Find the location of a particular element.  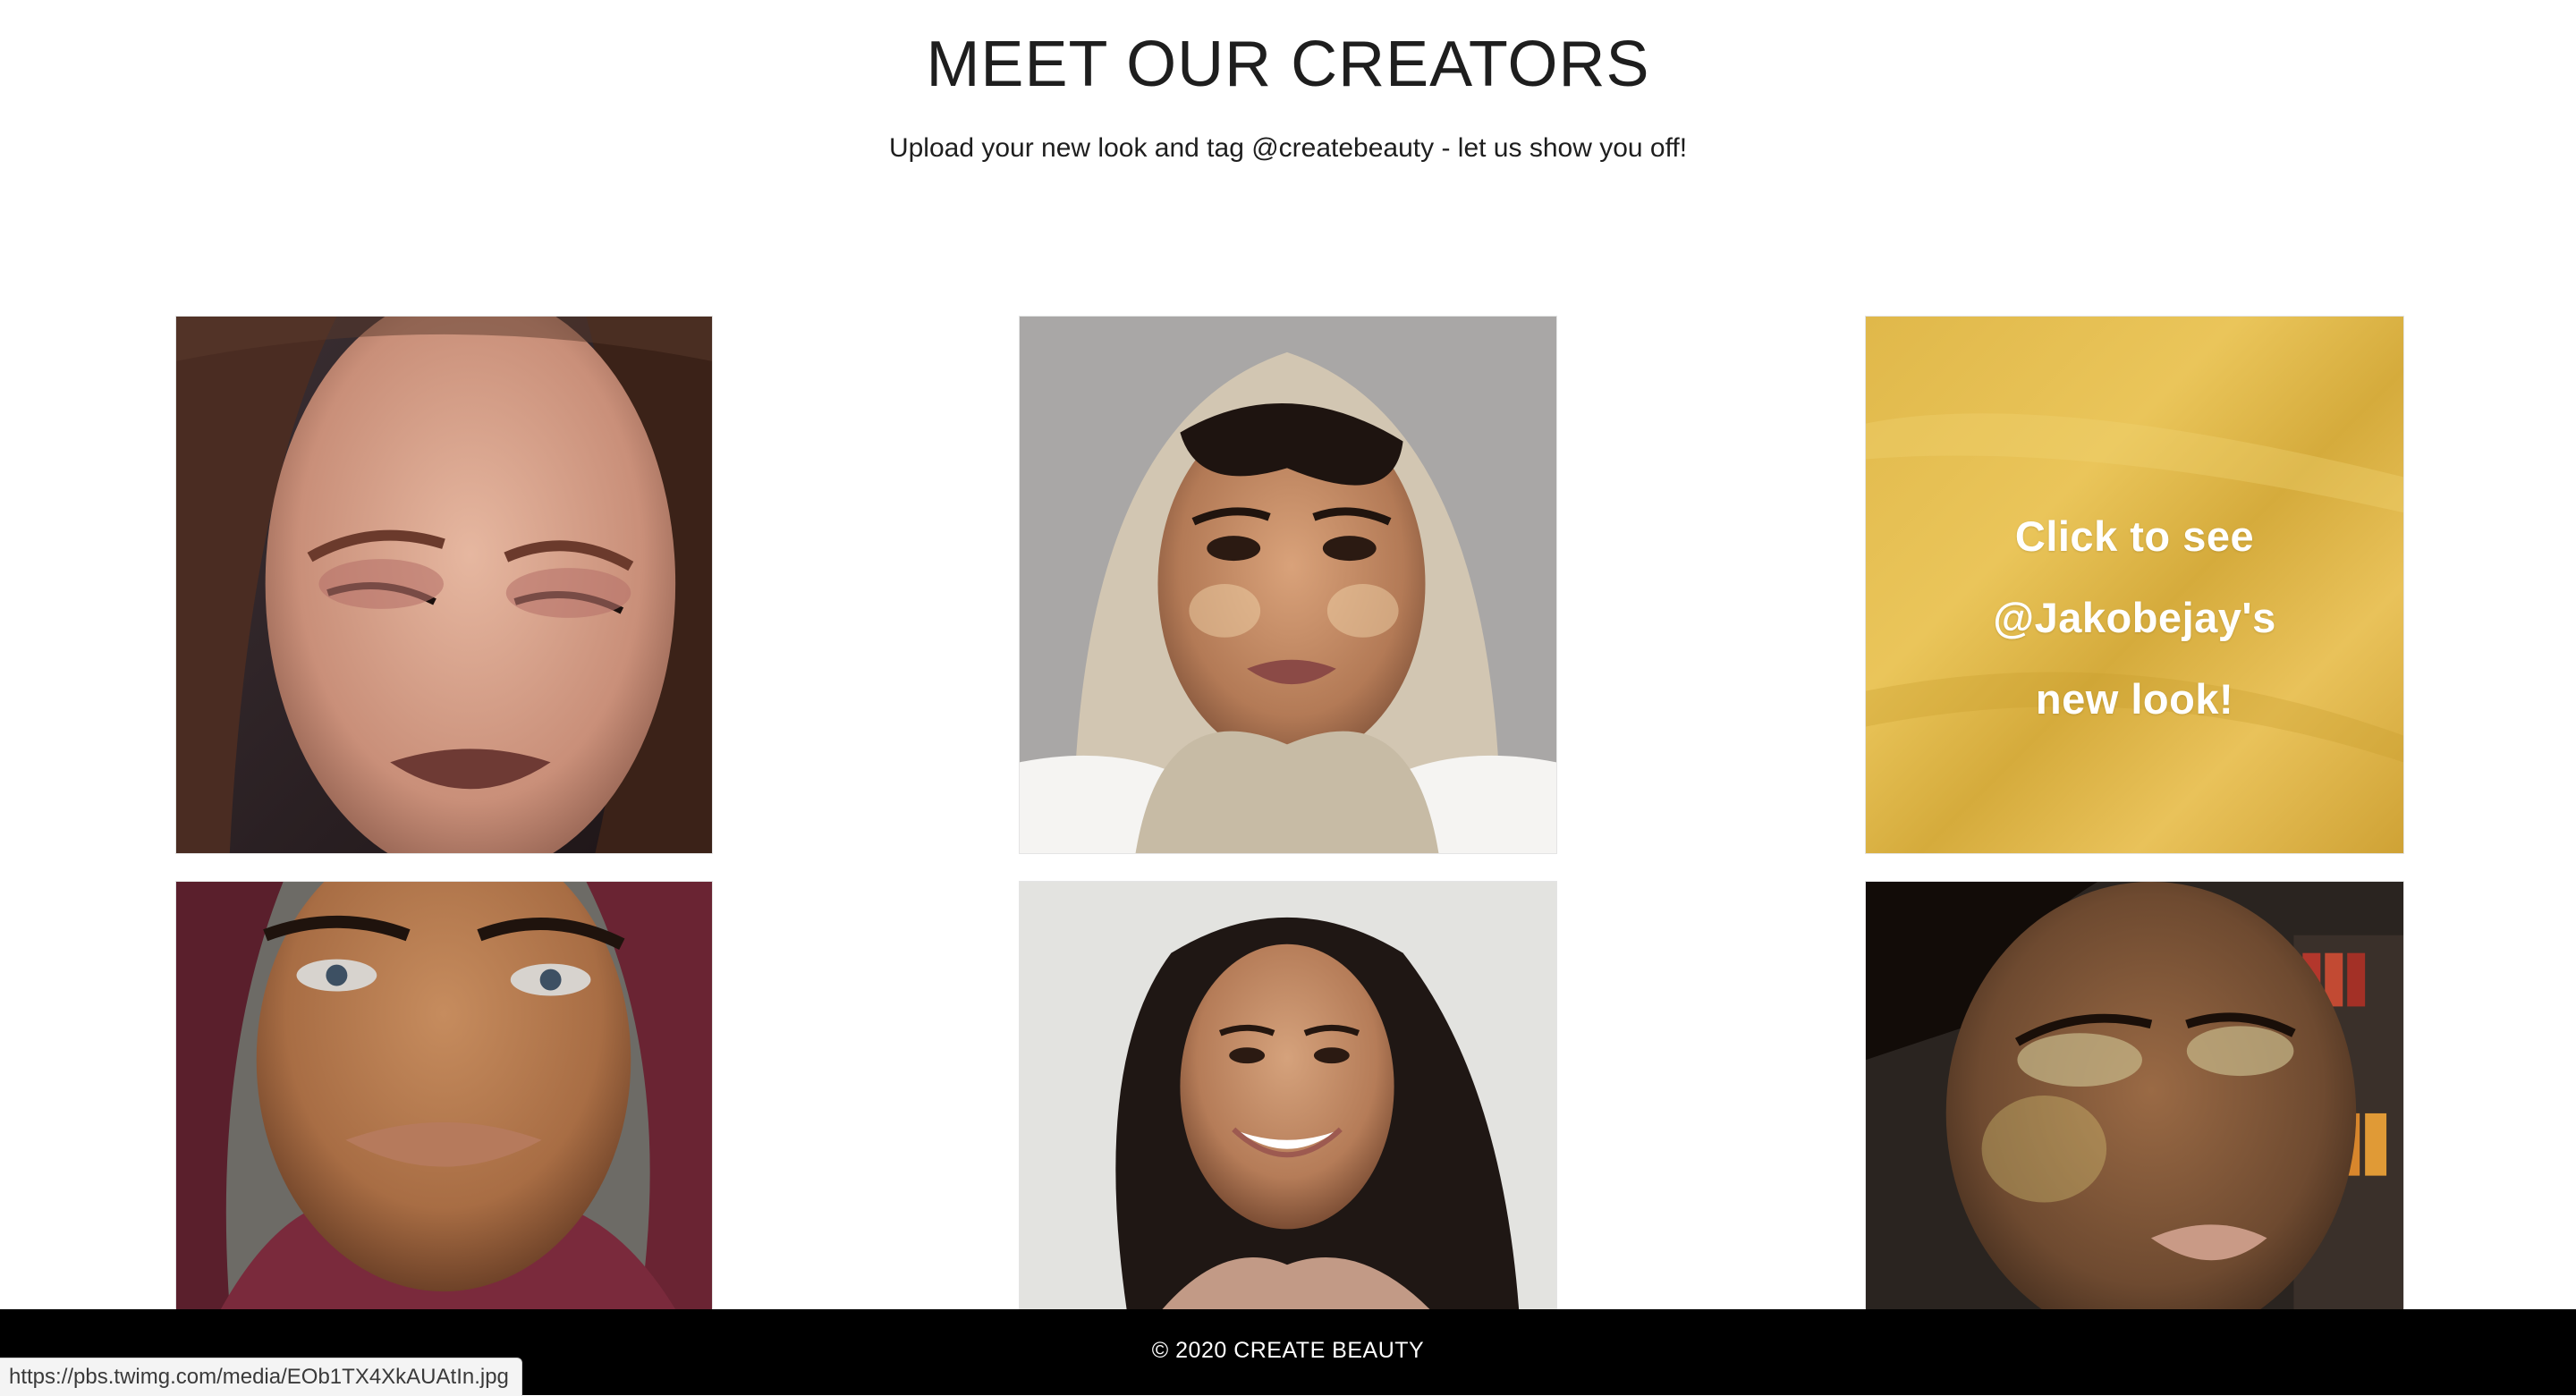

creator-photo-2-image is located at coordinates (1288, 585).